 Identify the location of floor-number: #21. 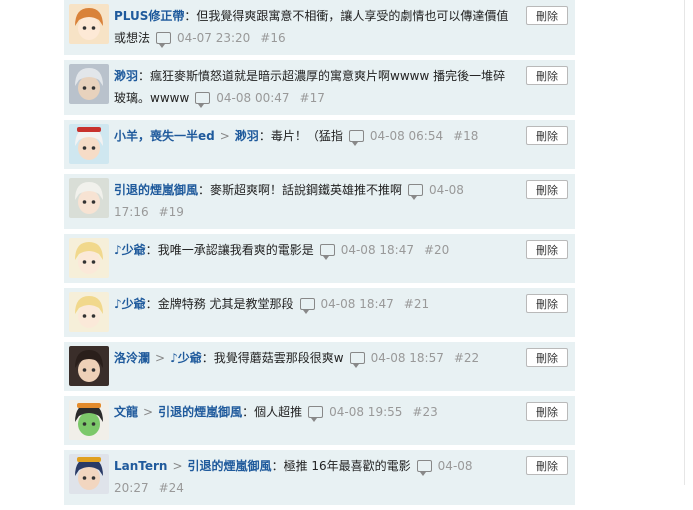
(416, 304).